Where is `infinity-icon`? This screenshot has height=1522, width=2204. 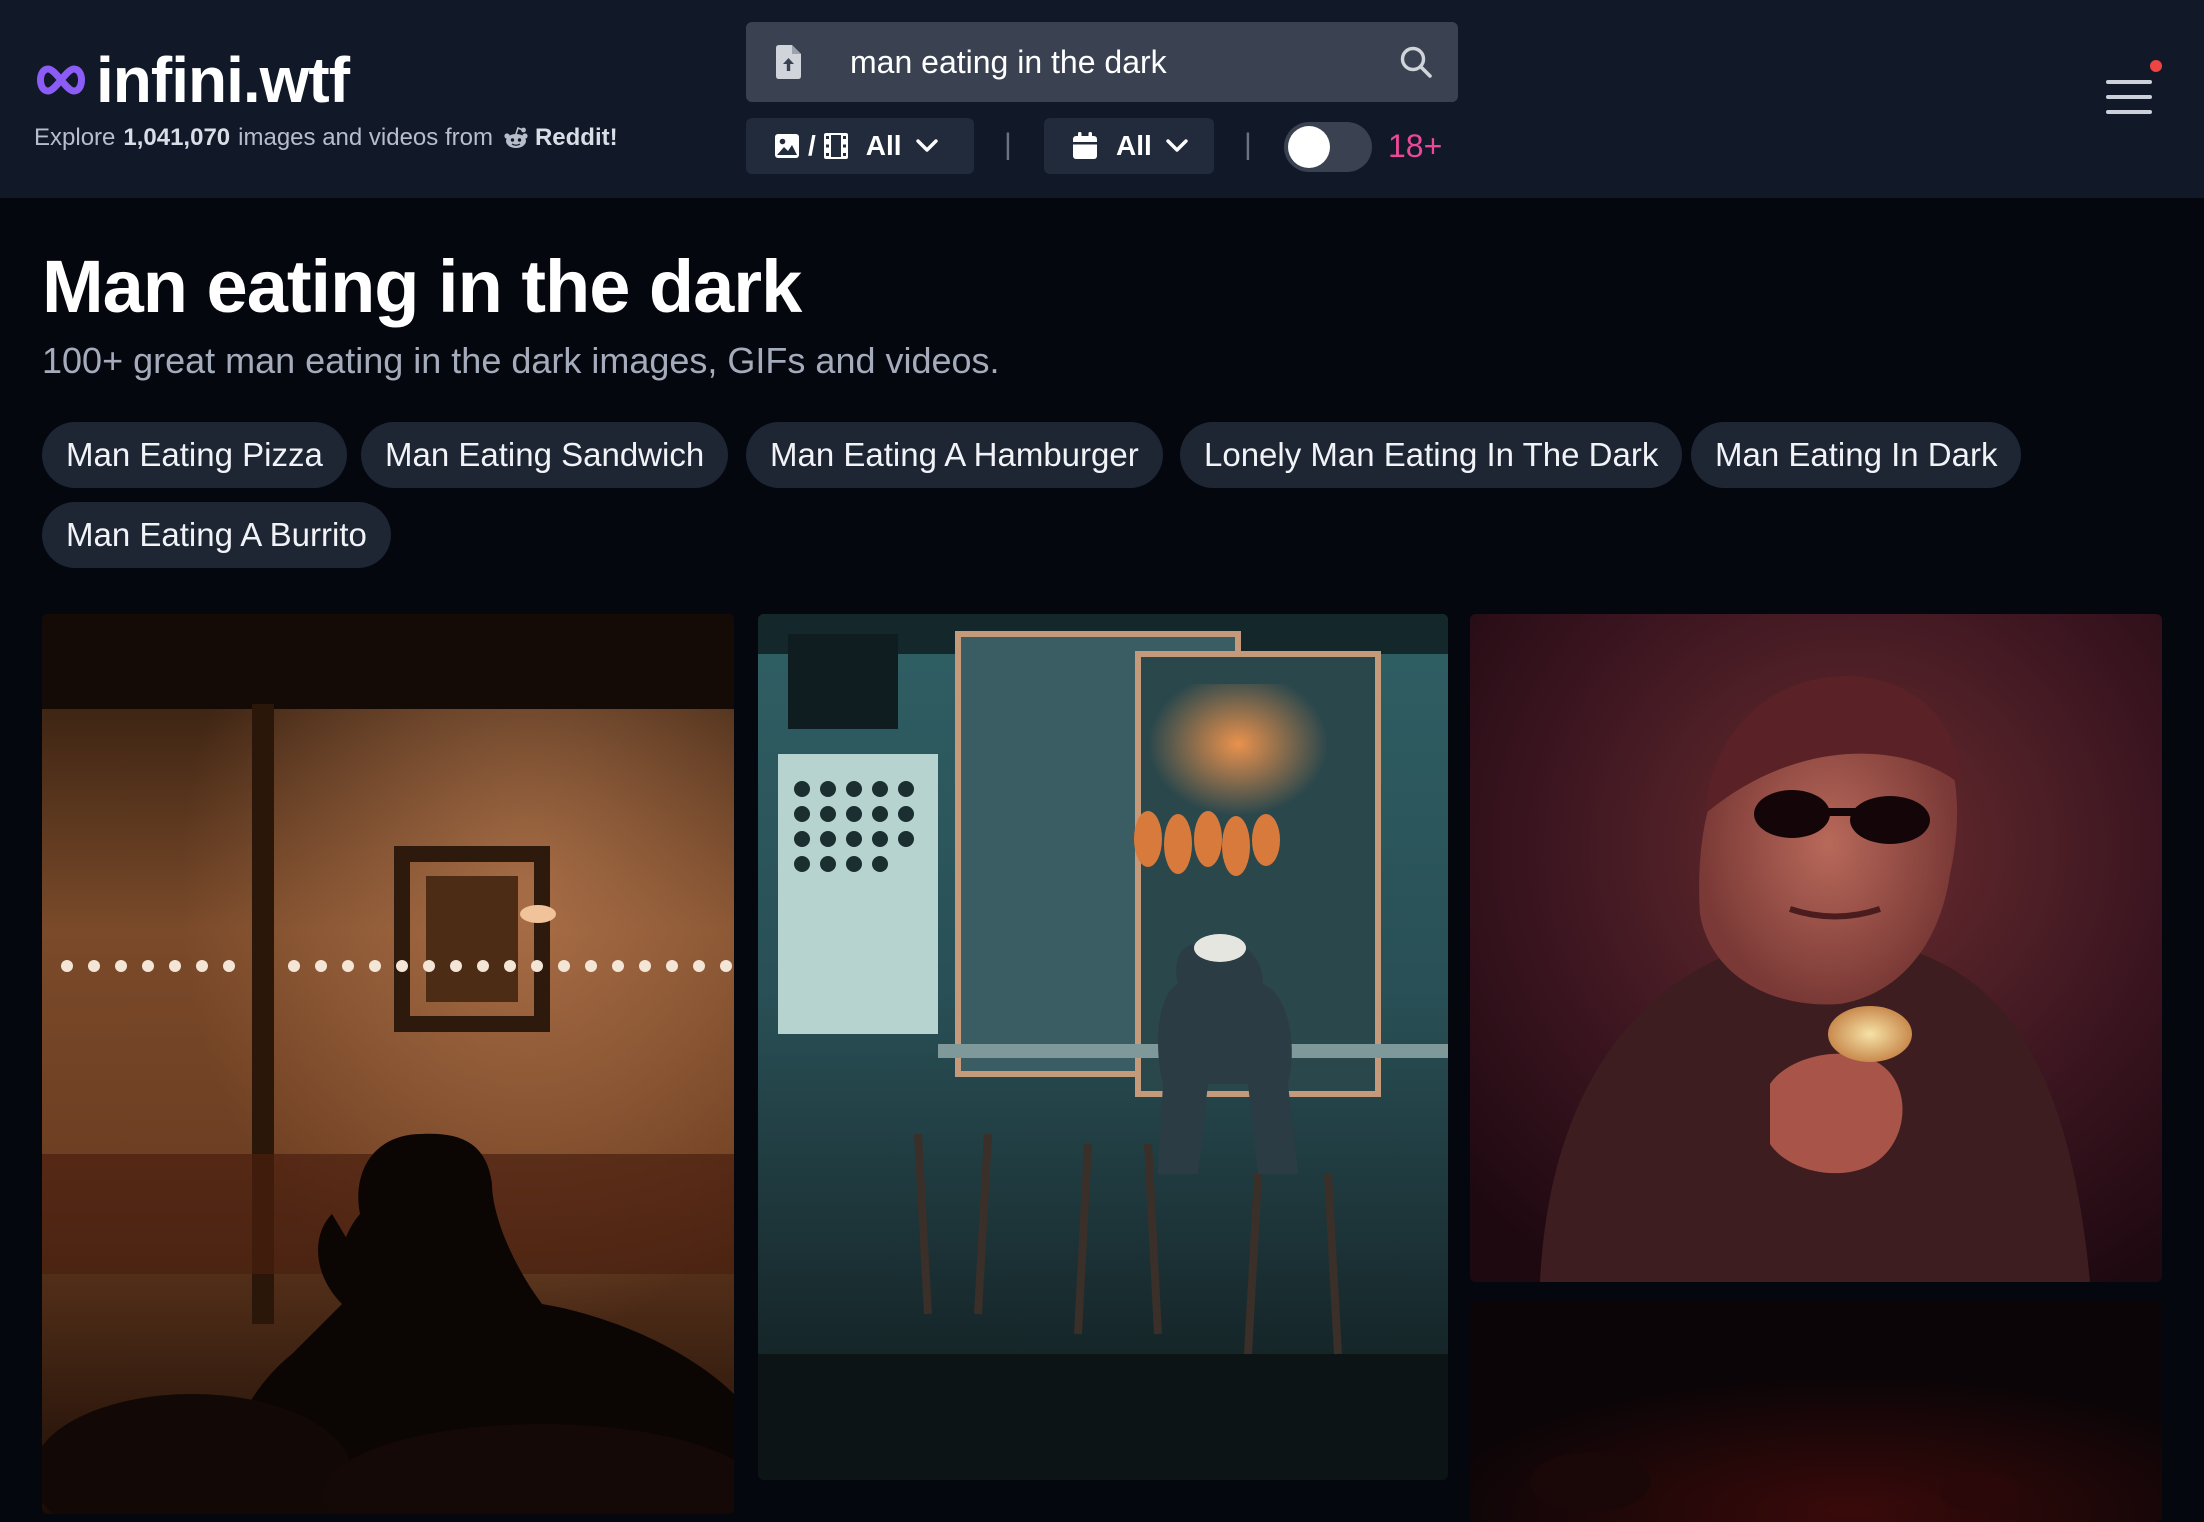 infinity-icon is located at coordinates (61, 80).